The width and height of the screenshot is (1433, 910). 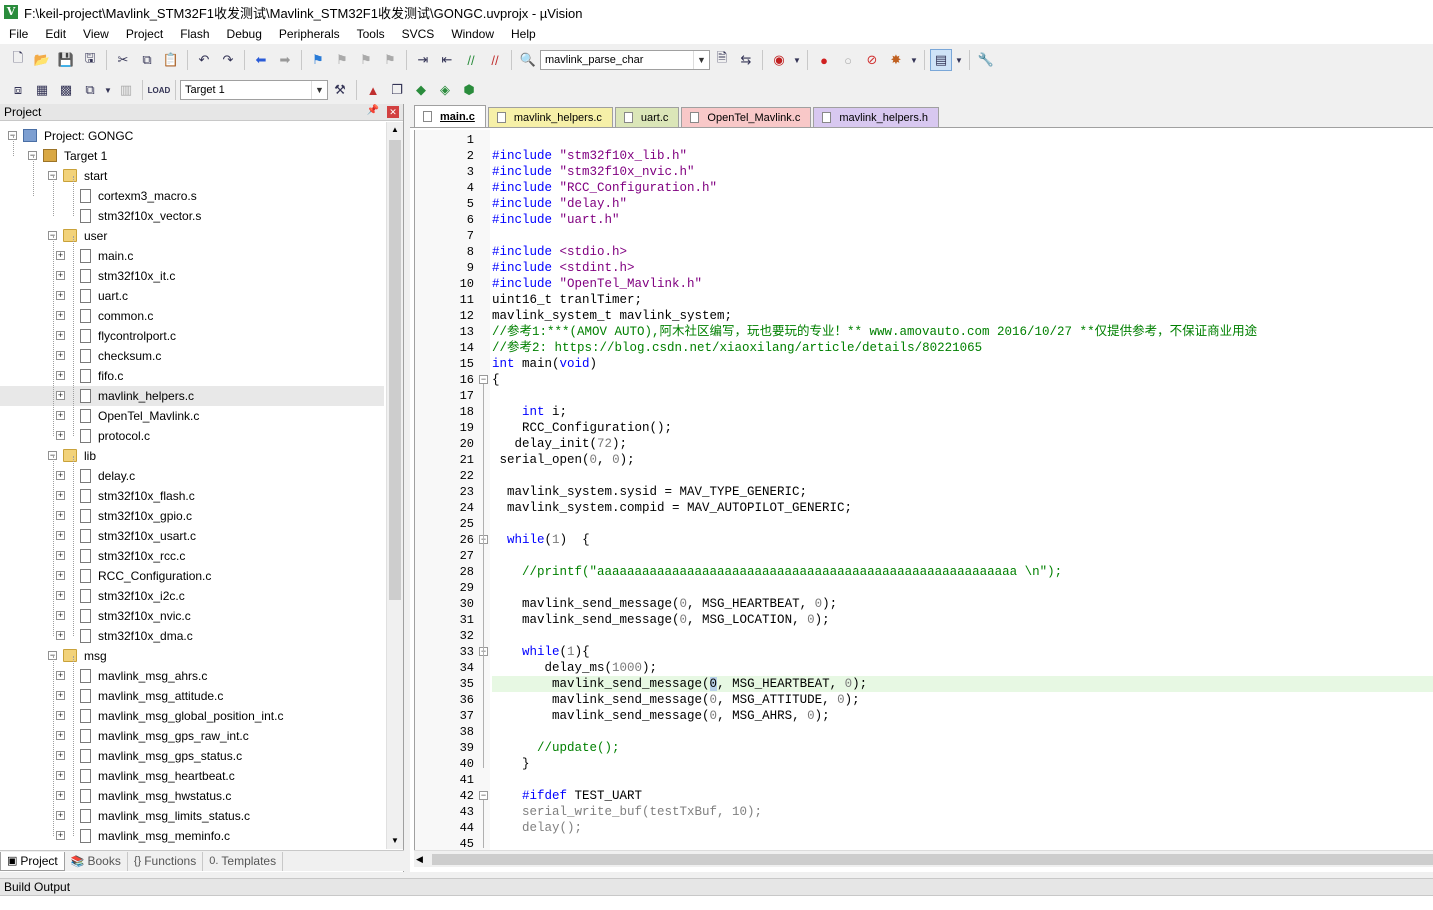 What do you see at coordinates (18, 34) in the screenshot?
I see `menu-item-file: File` at bounding box center [18, 34].